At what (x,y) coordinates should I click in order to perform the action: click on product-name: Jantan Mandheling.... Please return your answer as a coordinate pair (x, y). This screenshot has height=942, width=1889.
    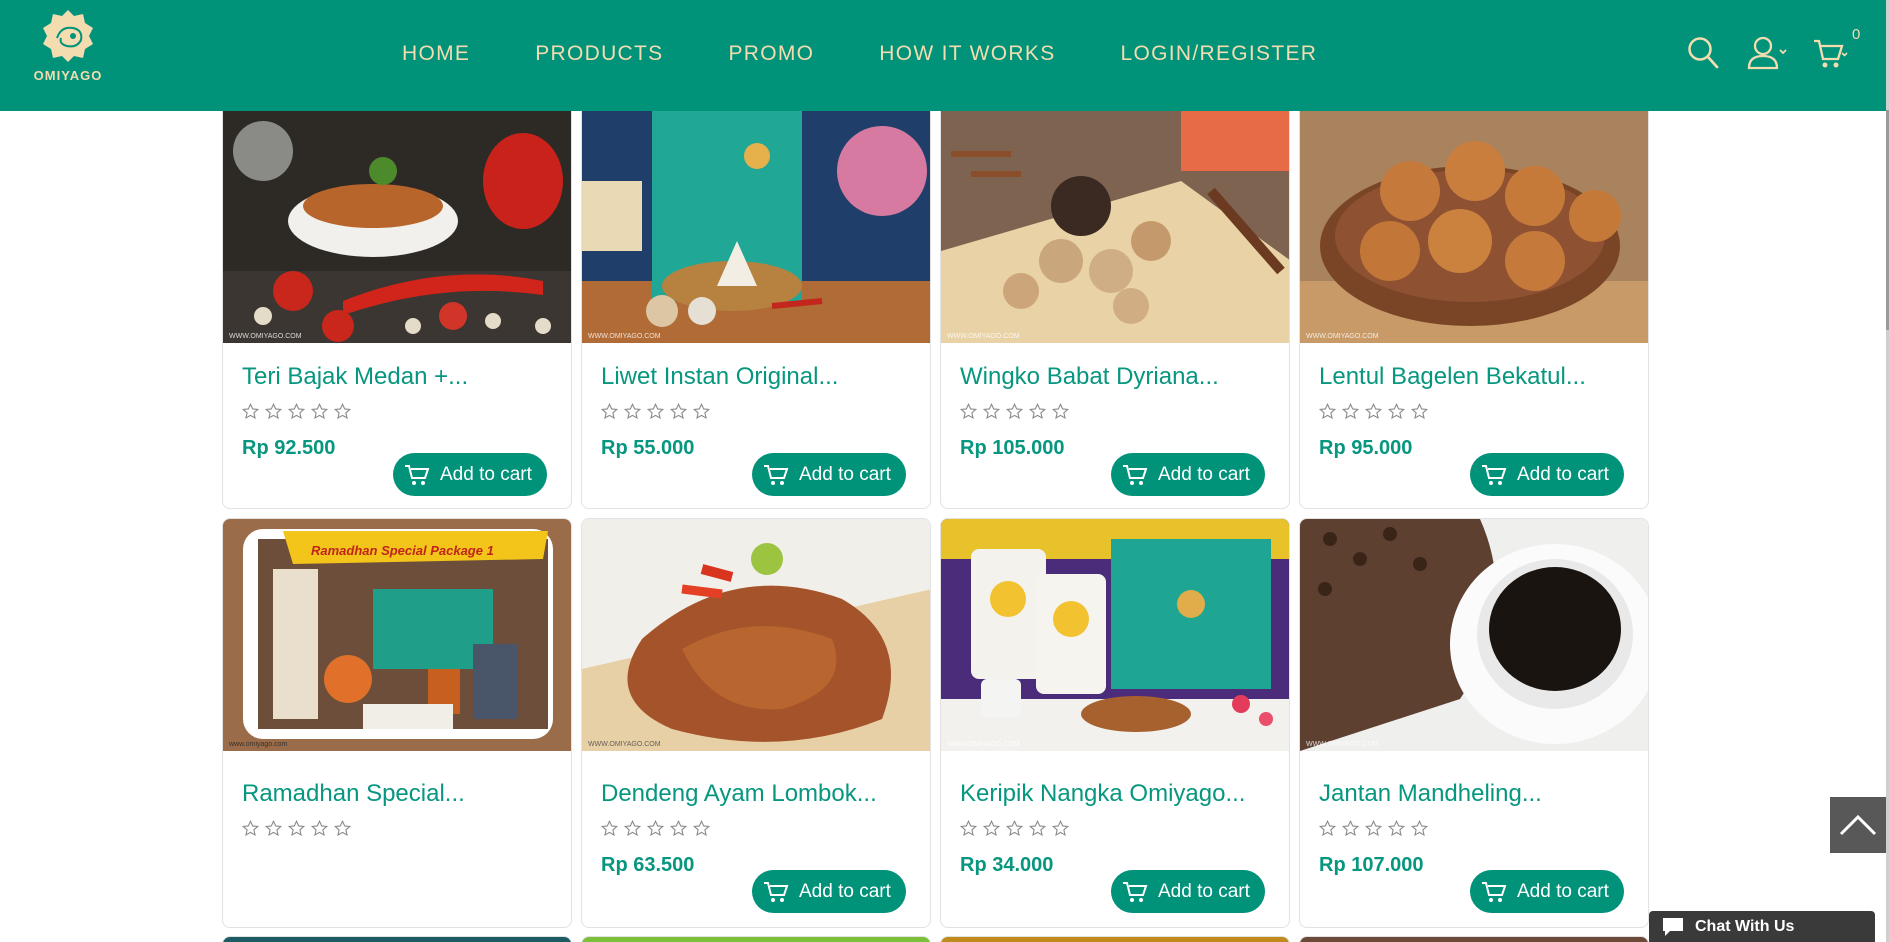
    Looking at the image, I should click on (1430, 794).